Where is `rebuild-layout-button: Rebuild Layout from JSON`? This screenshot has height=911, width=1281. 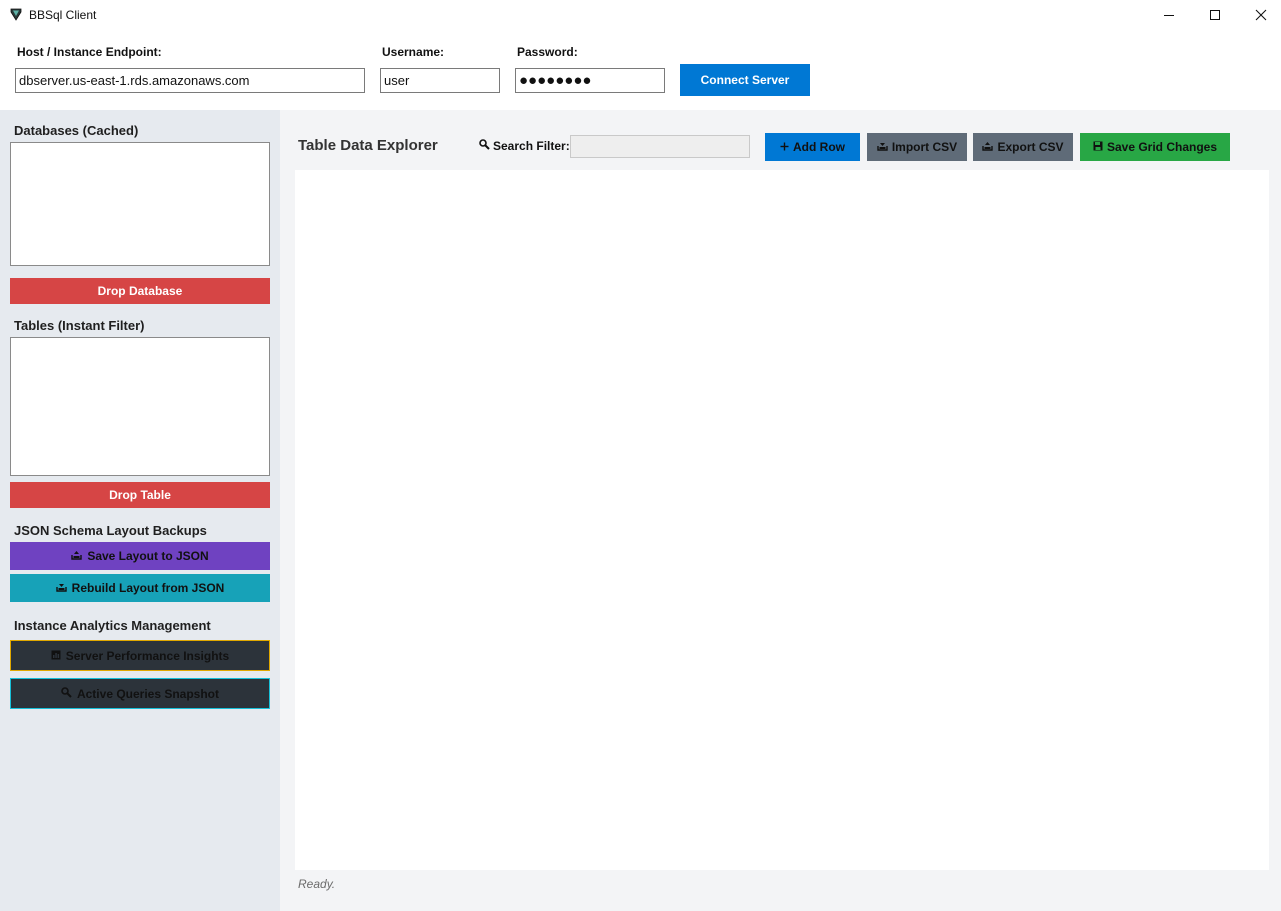
rebuild-layout-button: Rebuild Layout from JSON is located at coordinates (140, 588).